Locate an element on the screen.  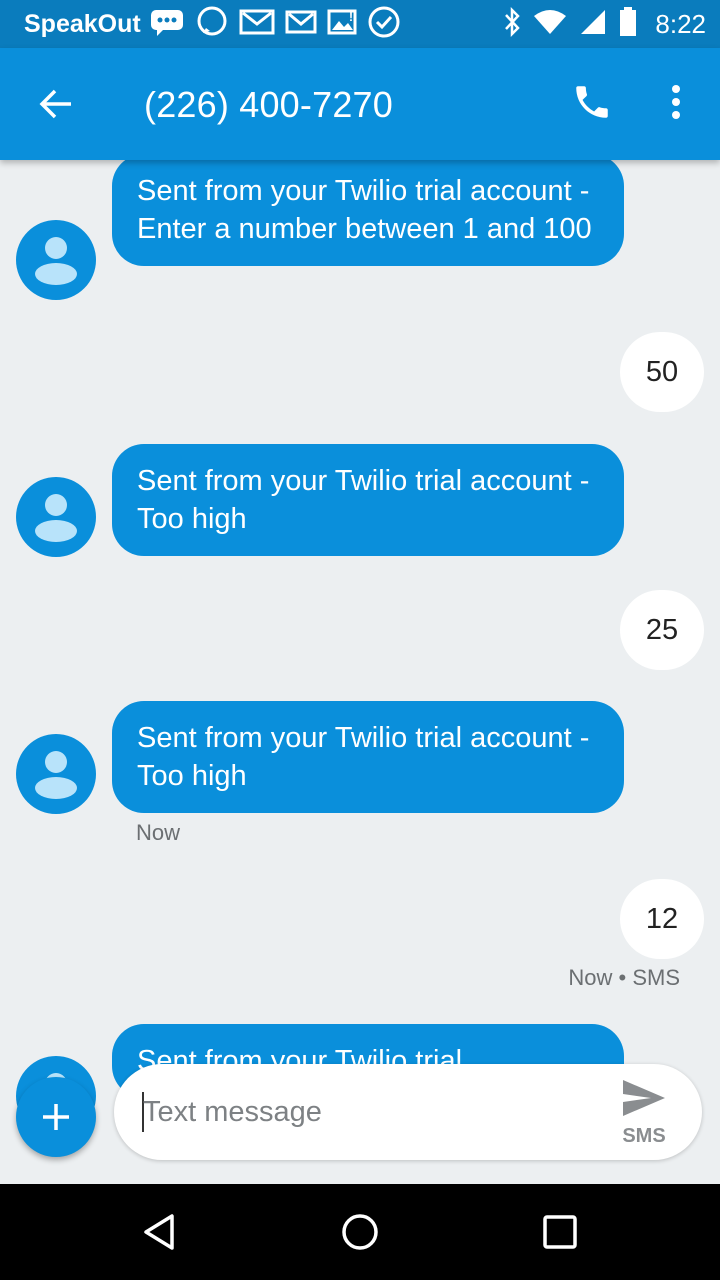
message-input-placeholder: Text message is located at coordinates (232, 1112).